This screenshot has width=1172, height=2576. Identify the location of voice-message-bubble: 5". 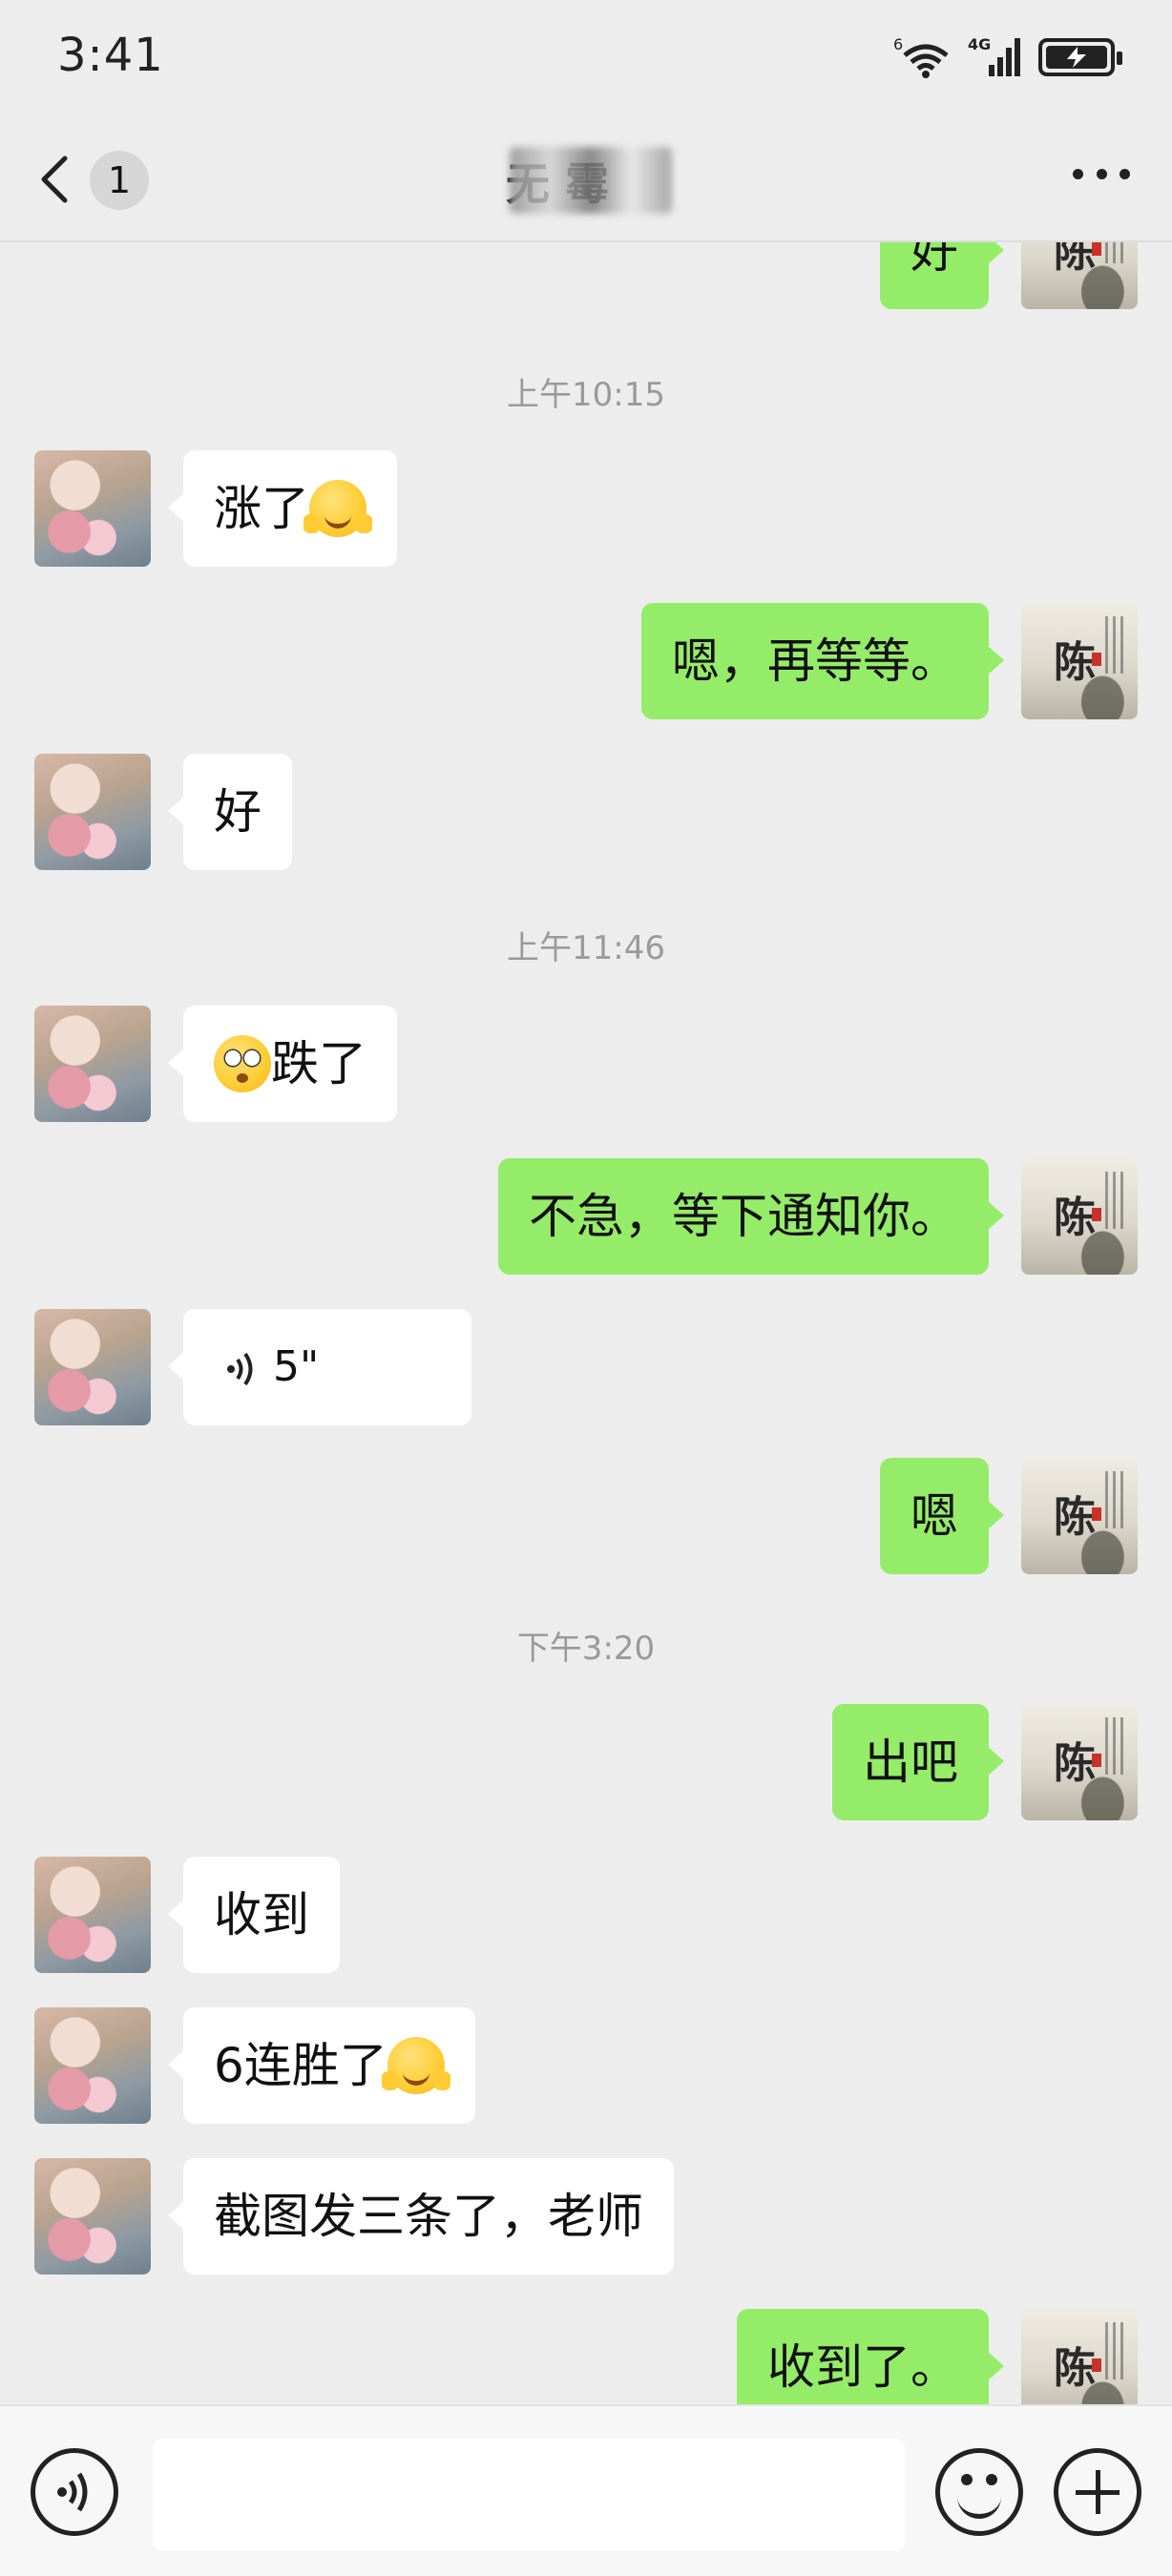
(319, 1367).